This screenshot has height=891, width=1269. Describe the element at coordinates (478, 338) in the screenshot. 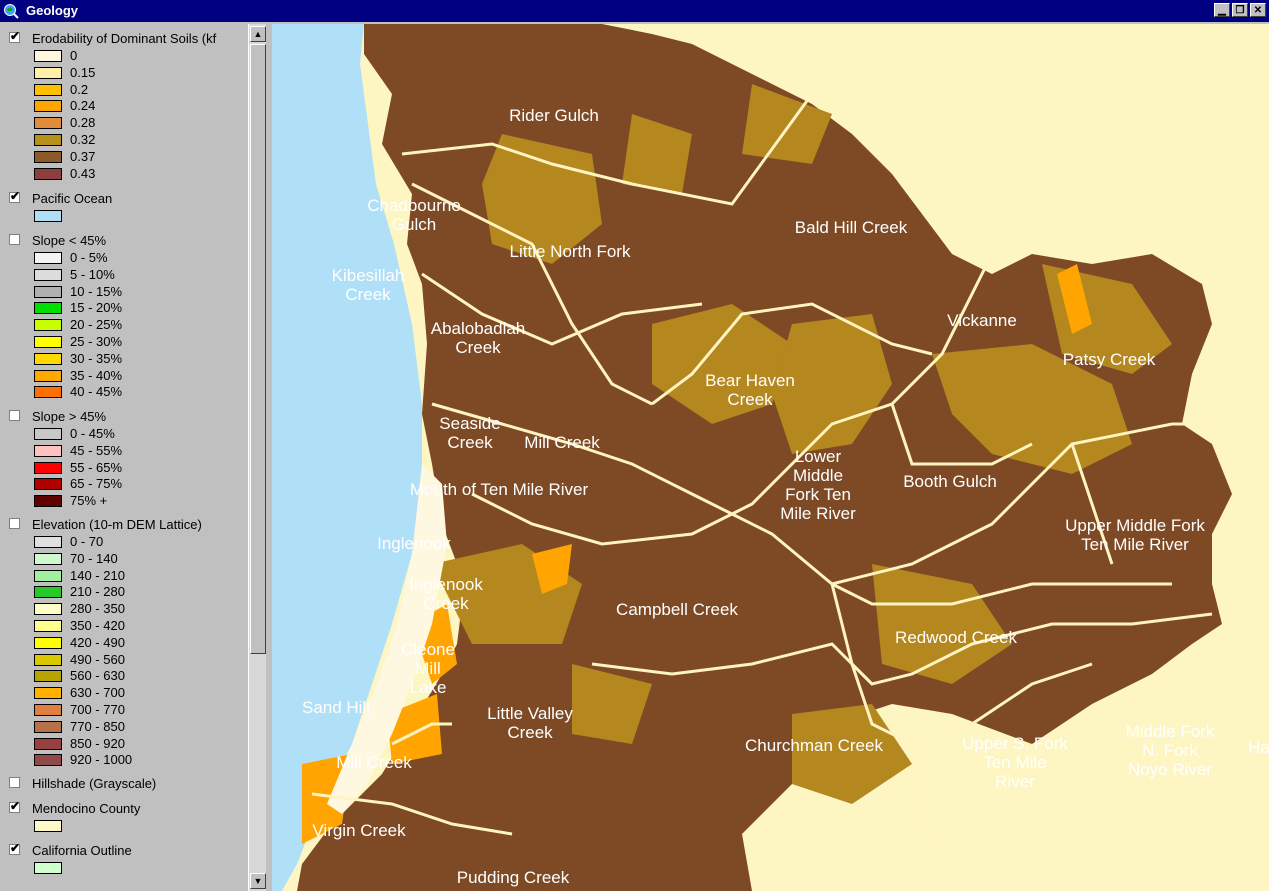

I see `map-label: Abalobadiah Creek` at that location.